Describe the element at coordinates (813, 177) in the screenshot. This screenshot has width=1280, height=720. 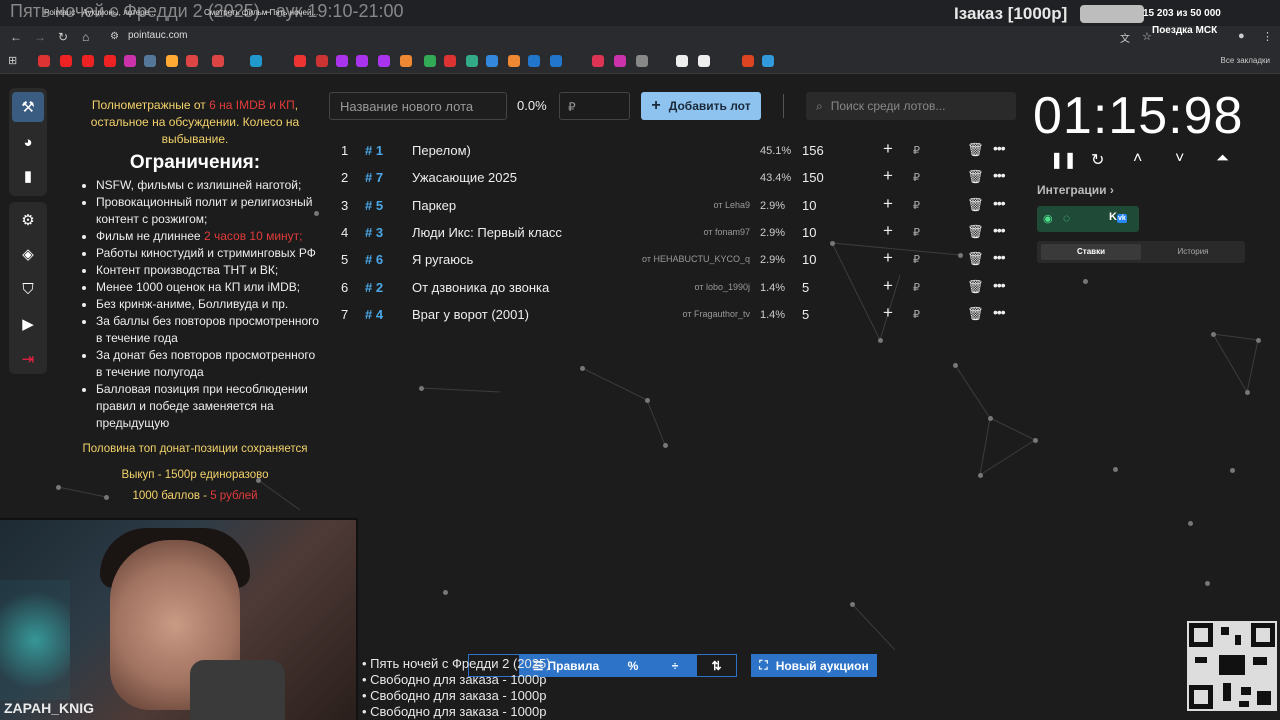
I see `lot-amount: 150` at that location.